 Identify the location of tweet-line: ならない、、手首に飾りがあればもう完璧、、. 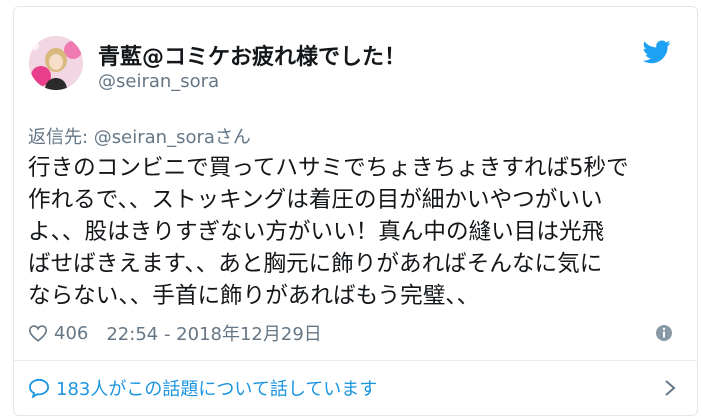
(254, 296).